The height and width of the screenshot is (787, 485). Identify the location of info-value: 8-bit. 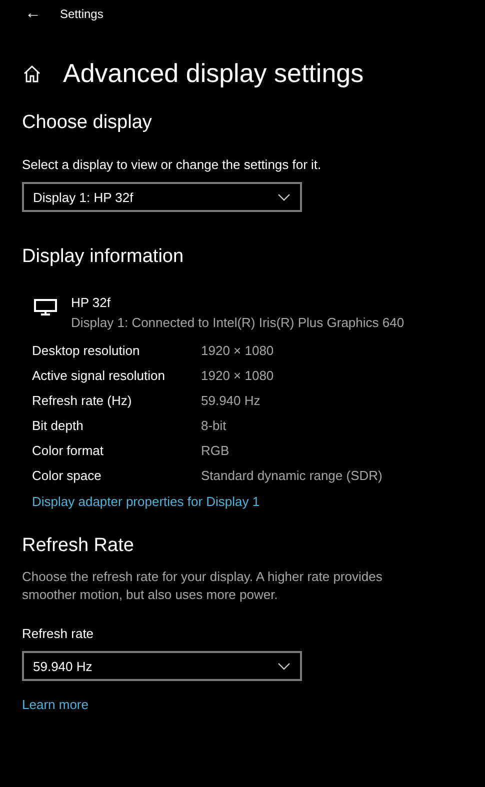
(213, 425).